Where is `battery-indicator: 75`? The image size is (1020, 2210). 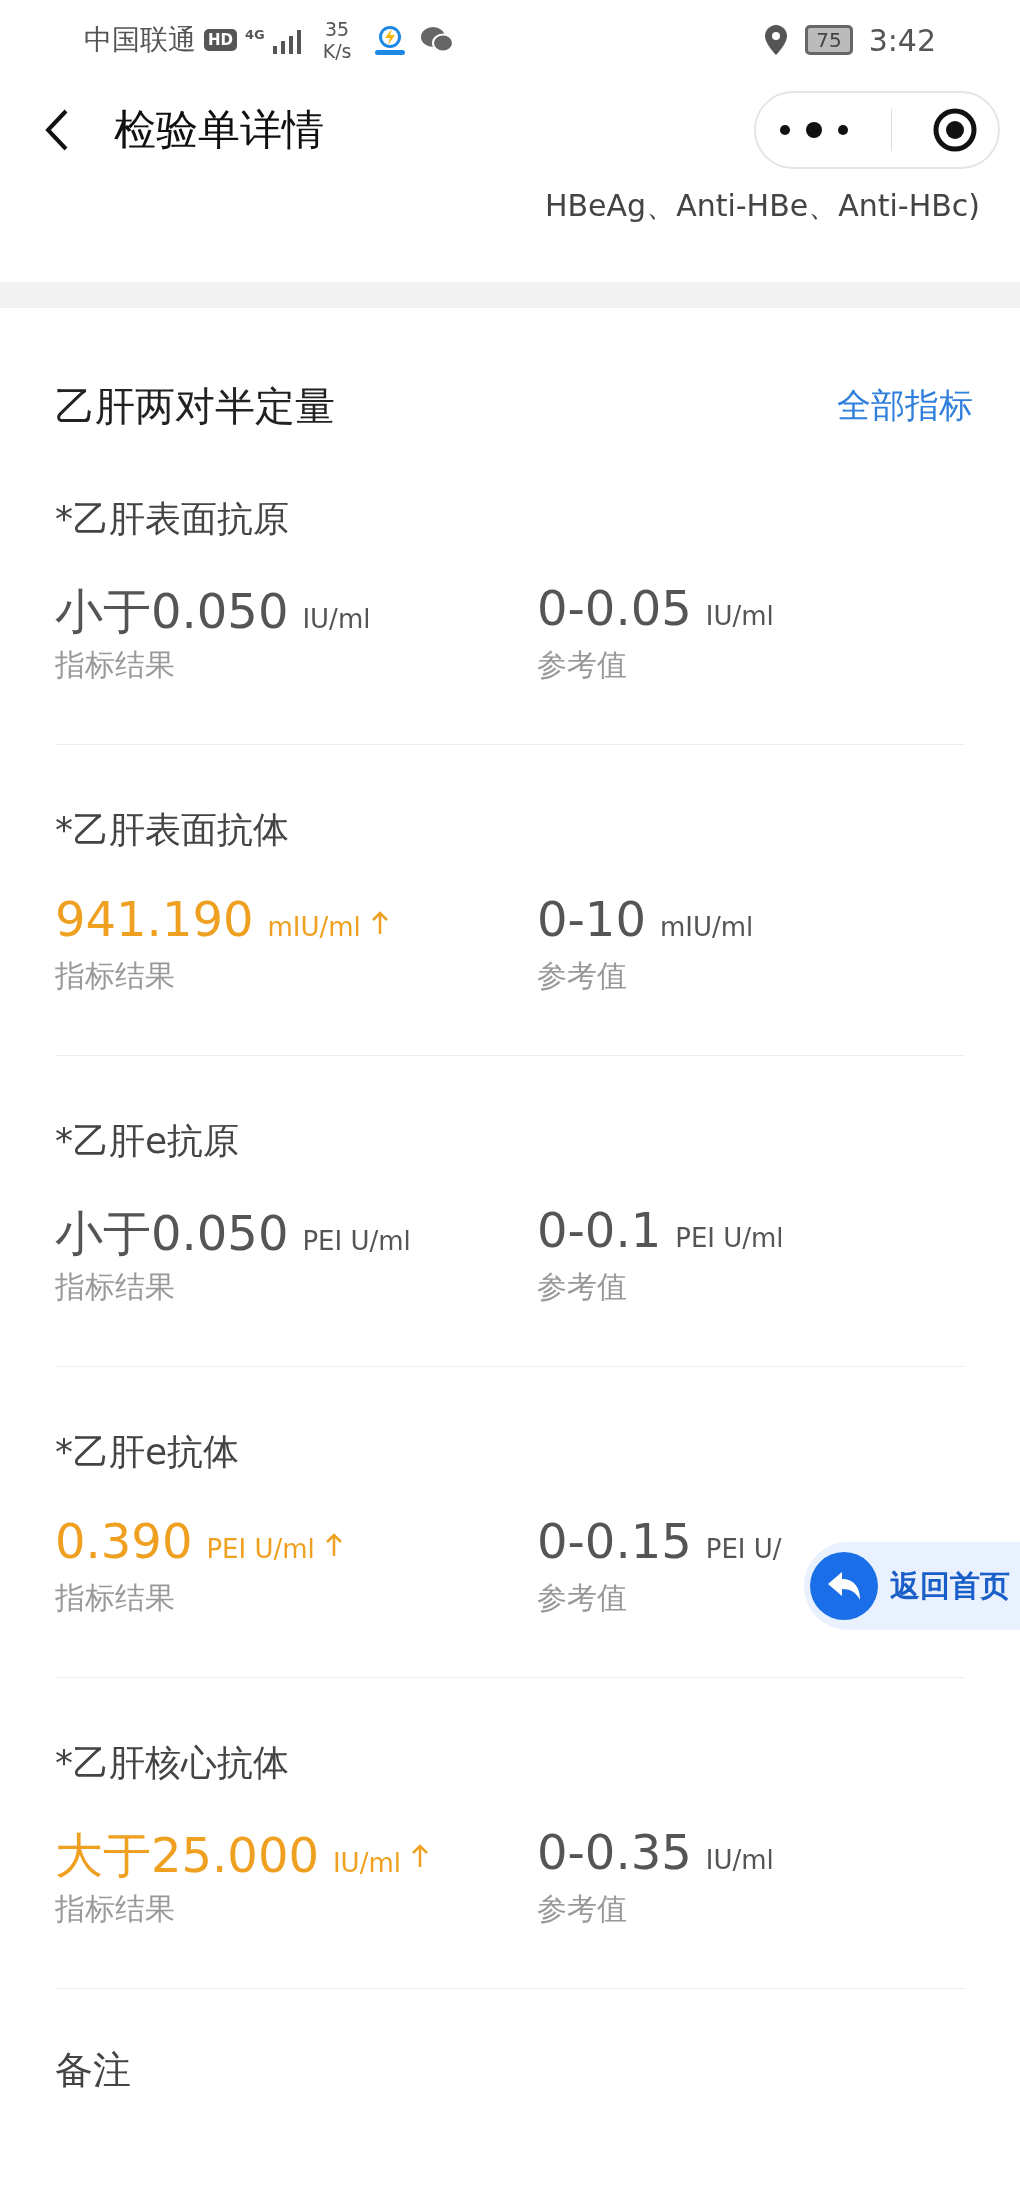 battery-indicator: 75 is located at coordinates (829, 40).